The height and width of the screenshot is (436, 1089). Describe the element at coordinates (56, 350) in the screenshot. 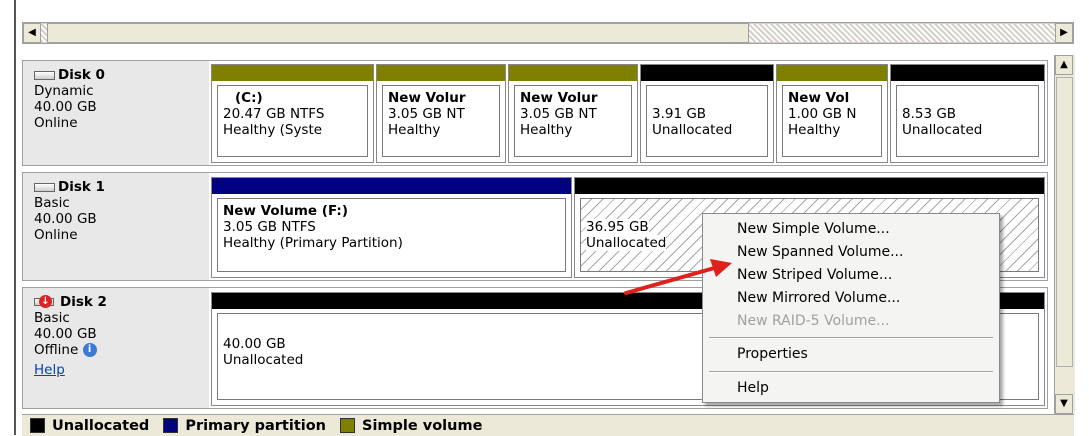

I see `disk-2-status: Offline` at that location.